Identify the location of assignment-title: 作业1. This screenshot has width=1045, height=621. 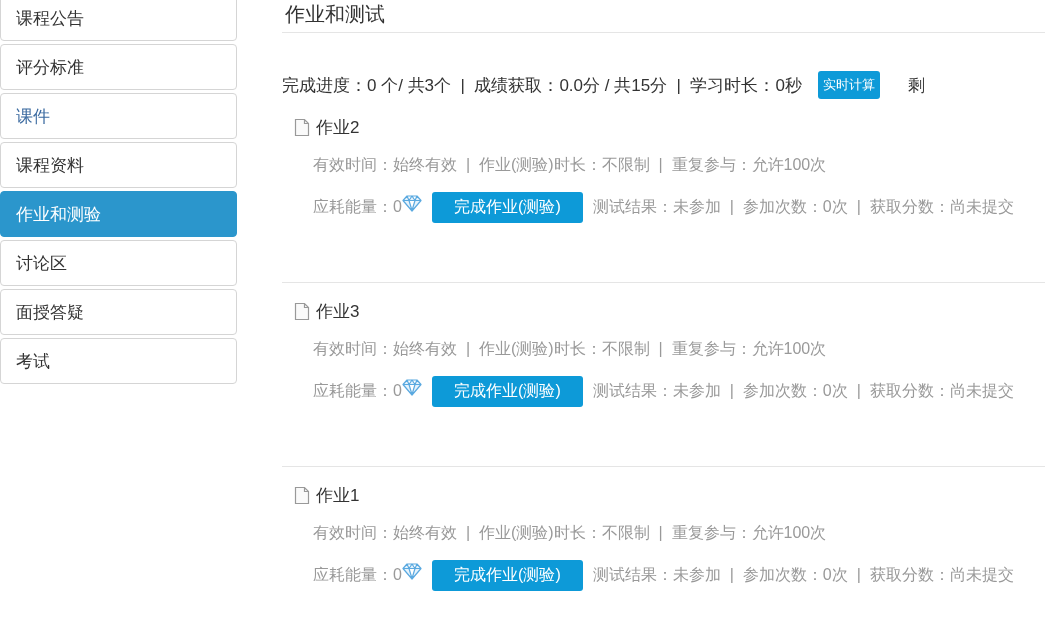
(338, 495).